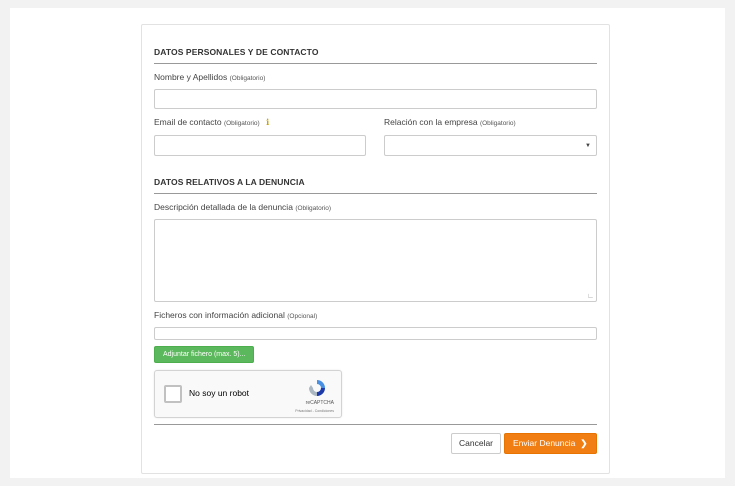 The width and height of the screenshot is (735, 486). What do you see at coordinates (219, 393) in the screenshot?
I see `captcha-label: No soy un robot` at bounding box center [219, 393].